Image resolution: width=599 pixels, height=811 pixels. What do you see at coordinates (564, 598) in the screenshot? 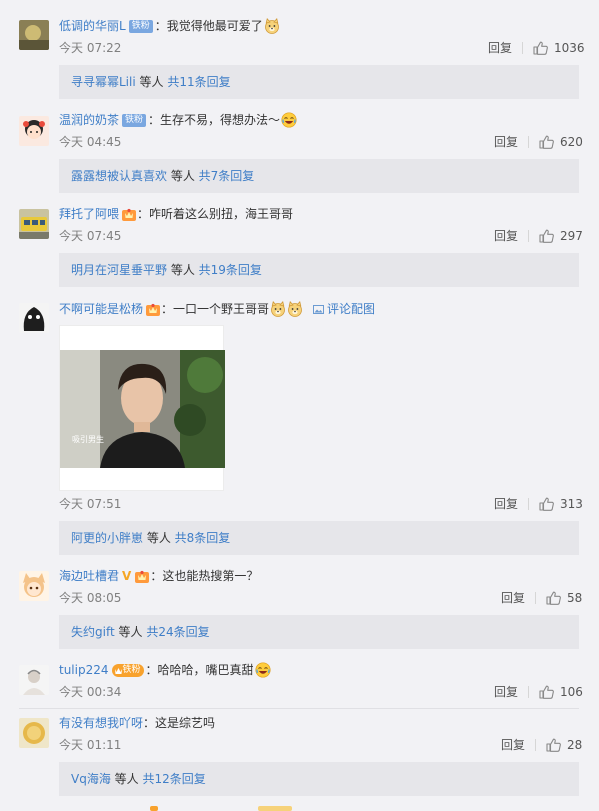
I see `like-button: 58` at bounding box center [564, 598].